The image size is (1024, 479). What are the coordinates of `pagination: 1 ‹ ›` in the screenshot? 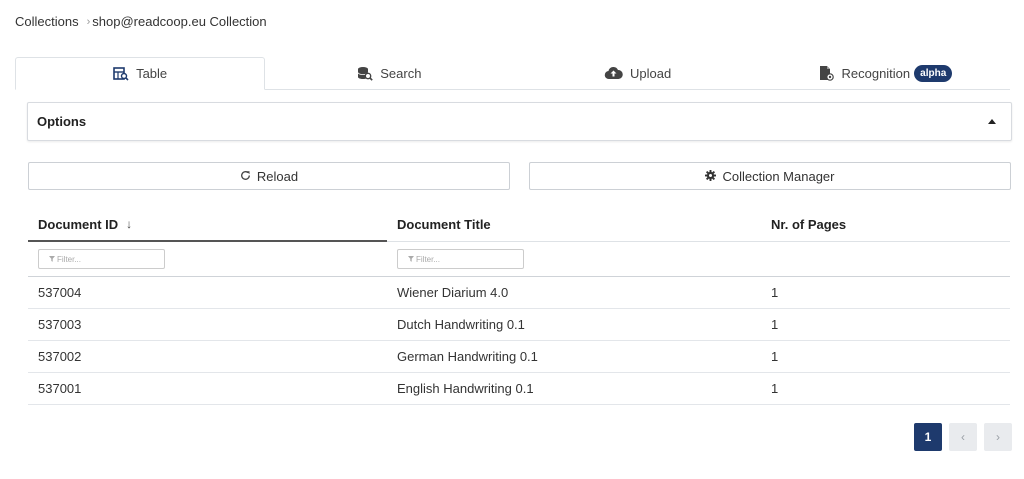 It's located at (963, 437).